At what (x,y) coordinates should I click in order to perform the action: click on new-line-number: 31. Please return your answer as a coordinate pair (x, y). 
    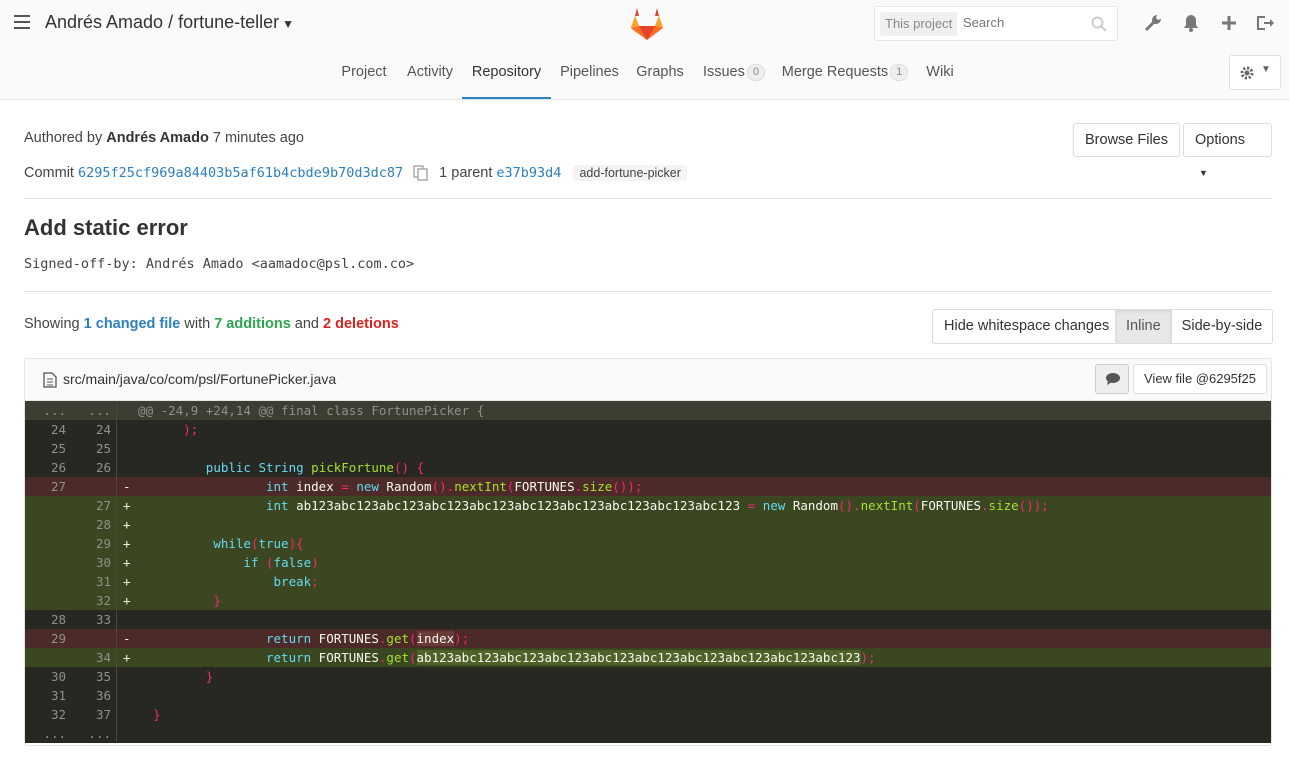
    Looking at the image, I should click on (94, 581).